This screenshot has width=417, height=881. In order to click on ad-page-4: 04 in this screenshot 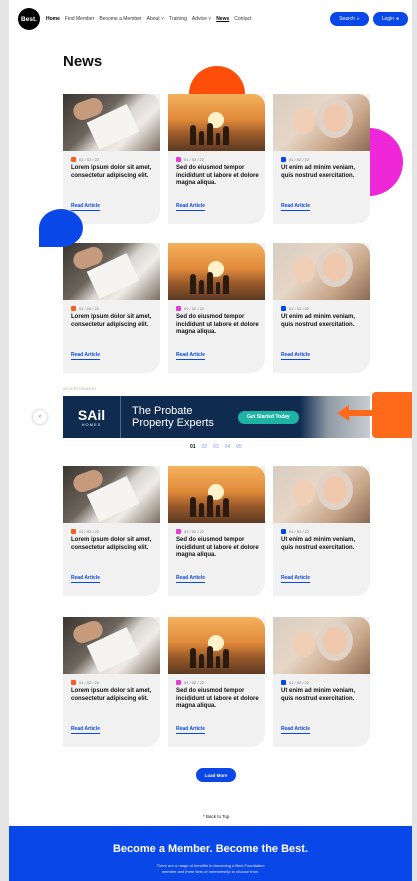, I will do `click(228, 447)`.